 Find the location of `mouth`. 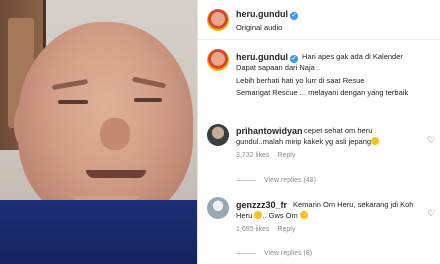

mouth is located at coordinates (116, 174).